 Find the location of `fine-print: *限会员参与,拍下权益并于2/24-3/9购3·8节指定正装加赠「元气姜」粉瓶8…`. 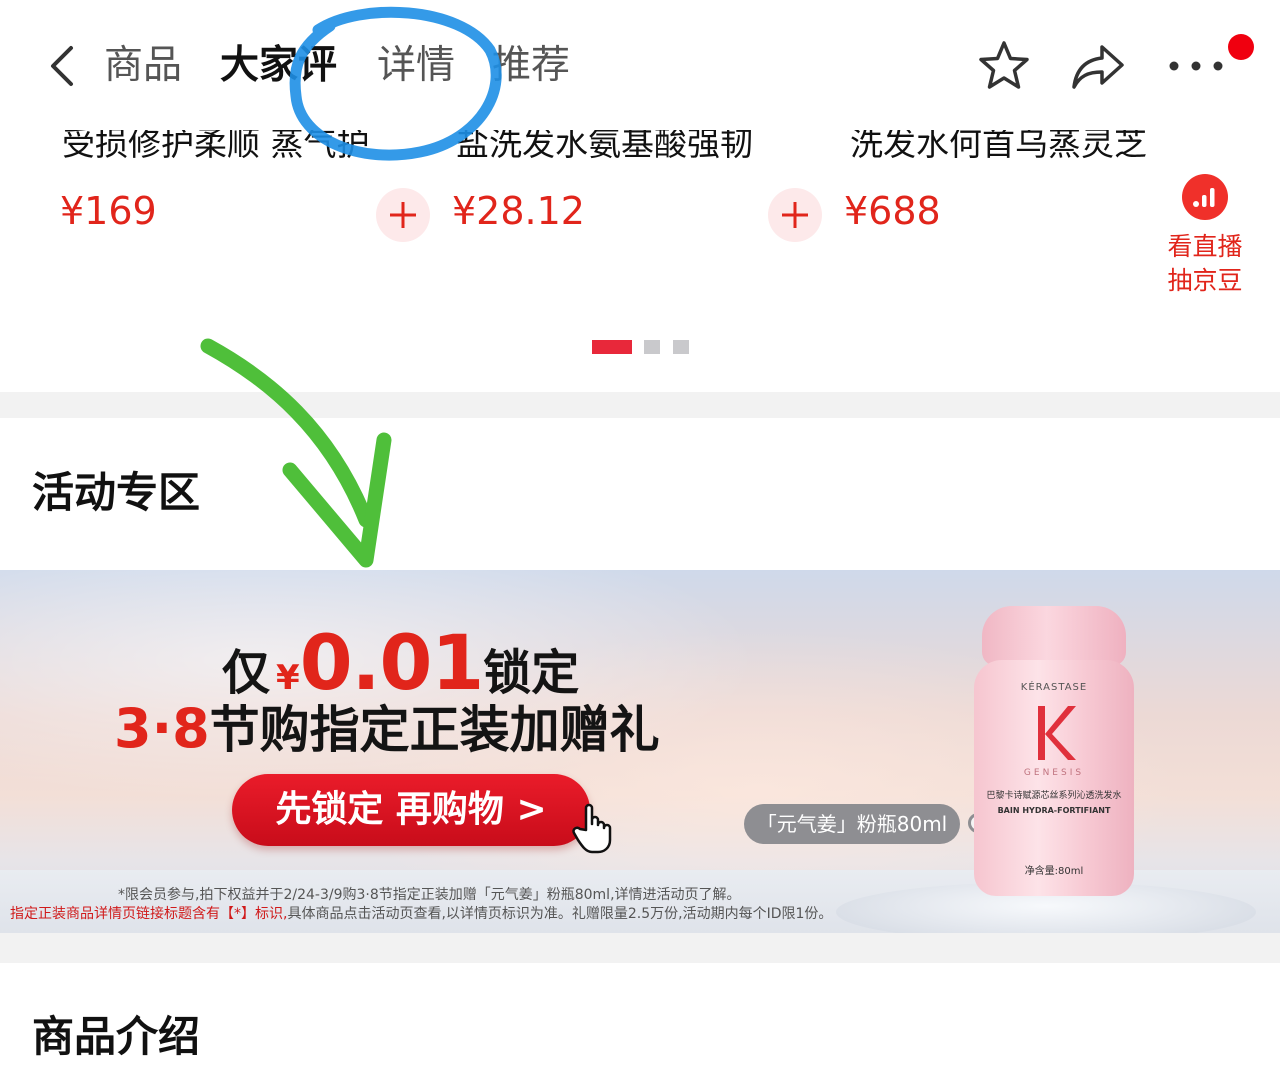

fine-print: *限会员参与,拍下权益并于2/24-3/9购3·8节指定正装加赠「元气姜」粉瓶8… is located at coordinates (429, 895).